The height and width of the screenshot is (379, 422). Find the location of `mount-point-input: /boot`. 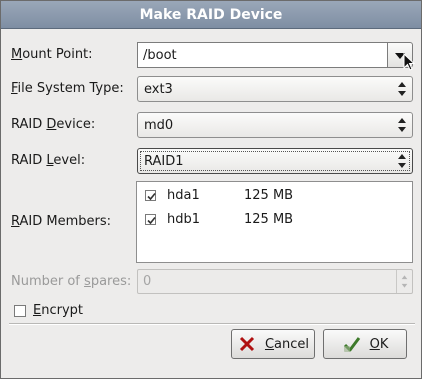

mount-point-input: /boot is located at coordinates (262, 55).